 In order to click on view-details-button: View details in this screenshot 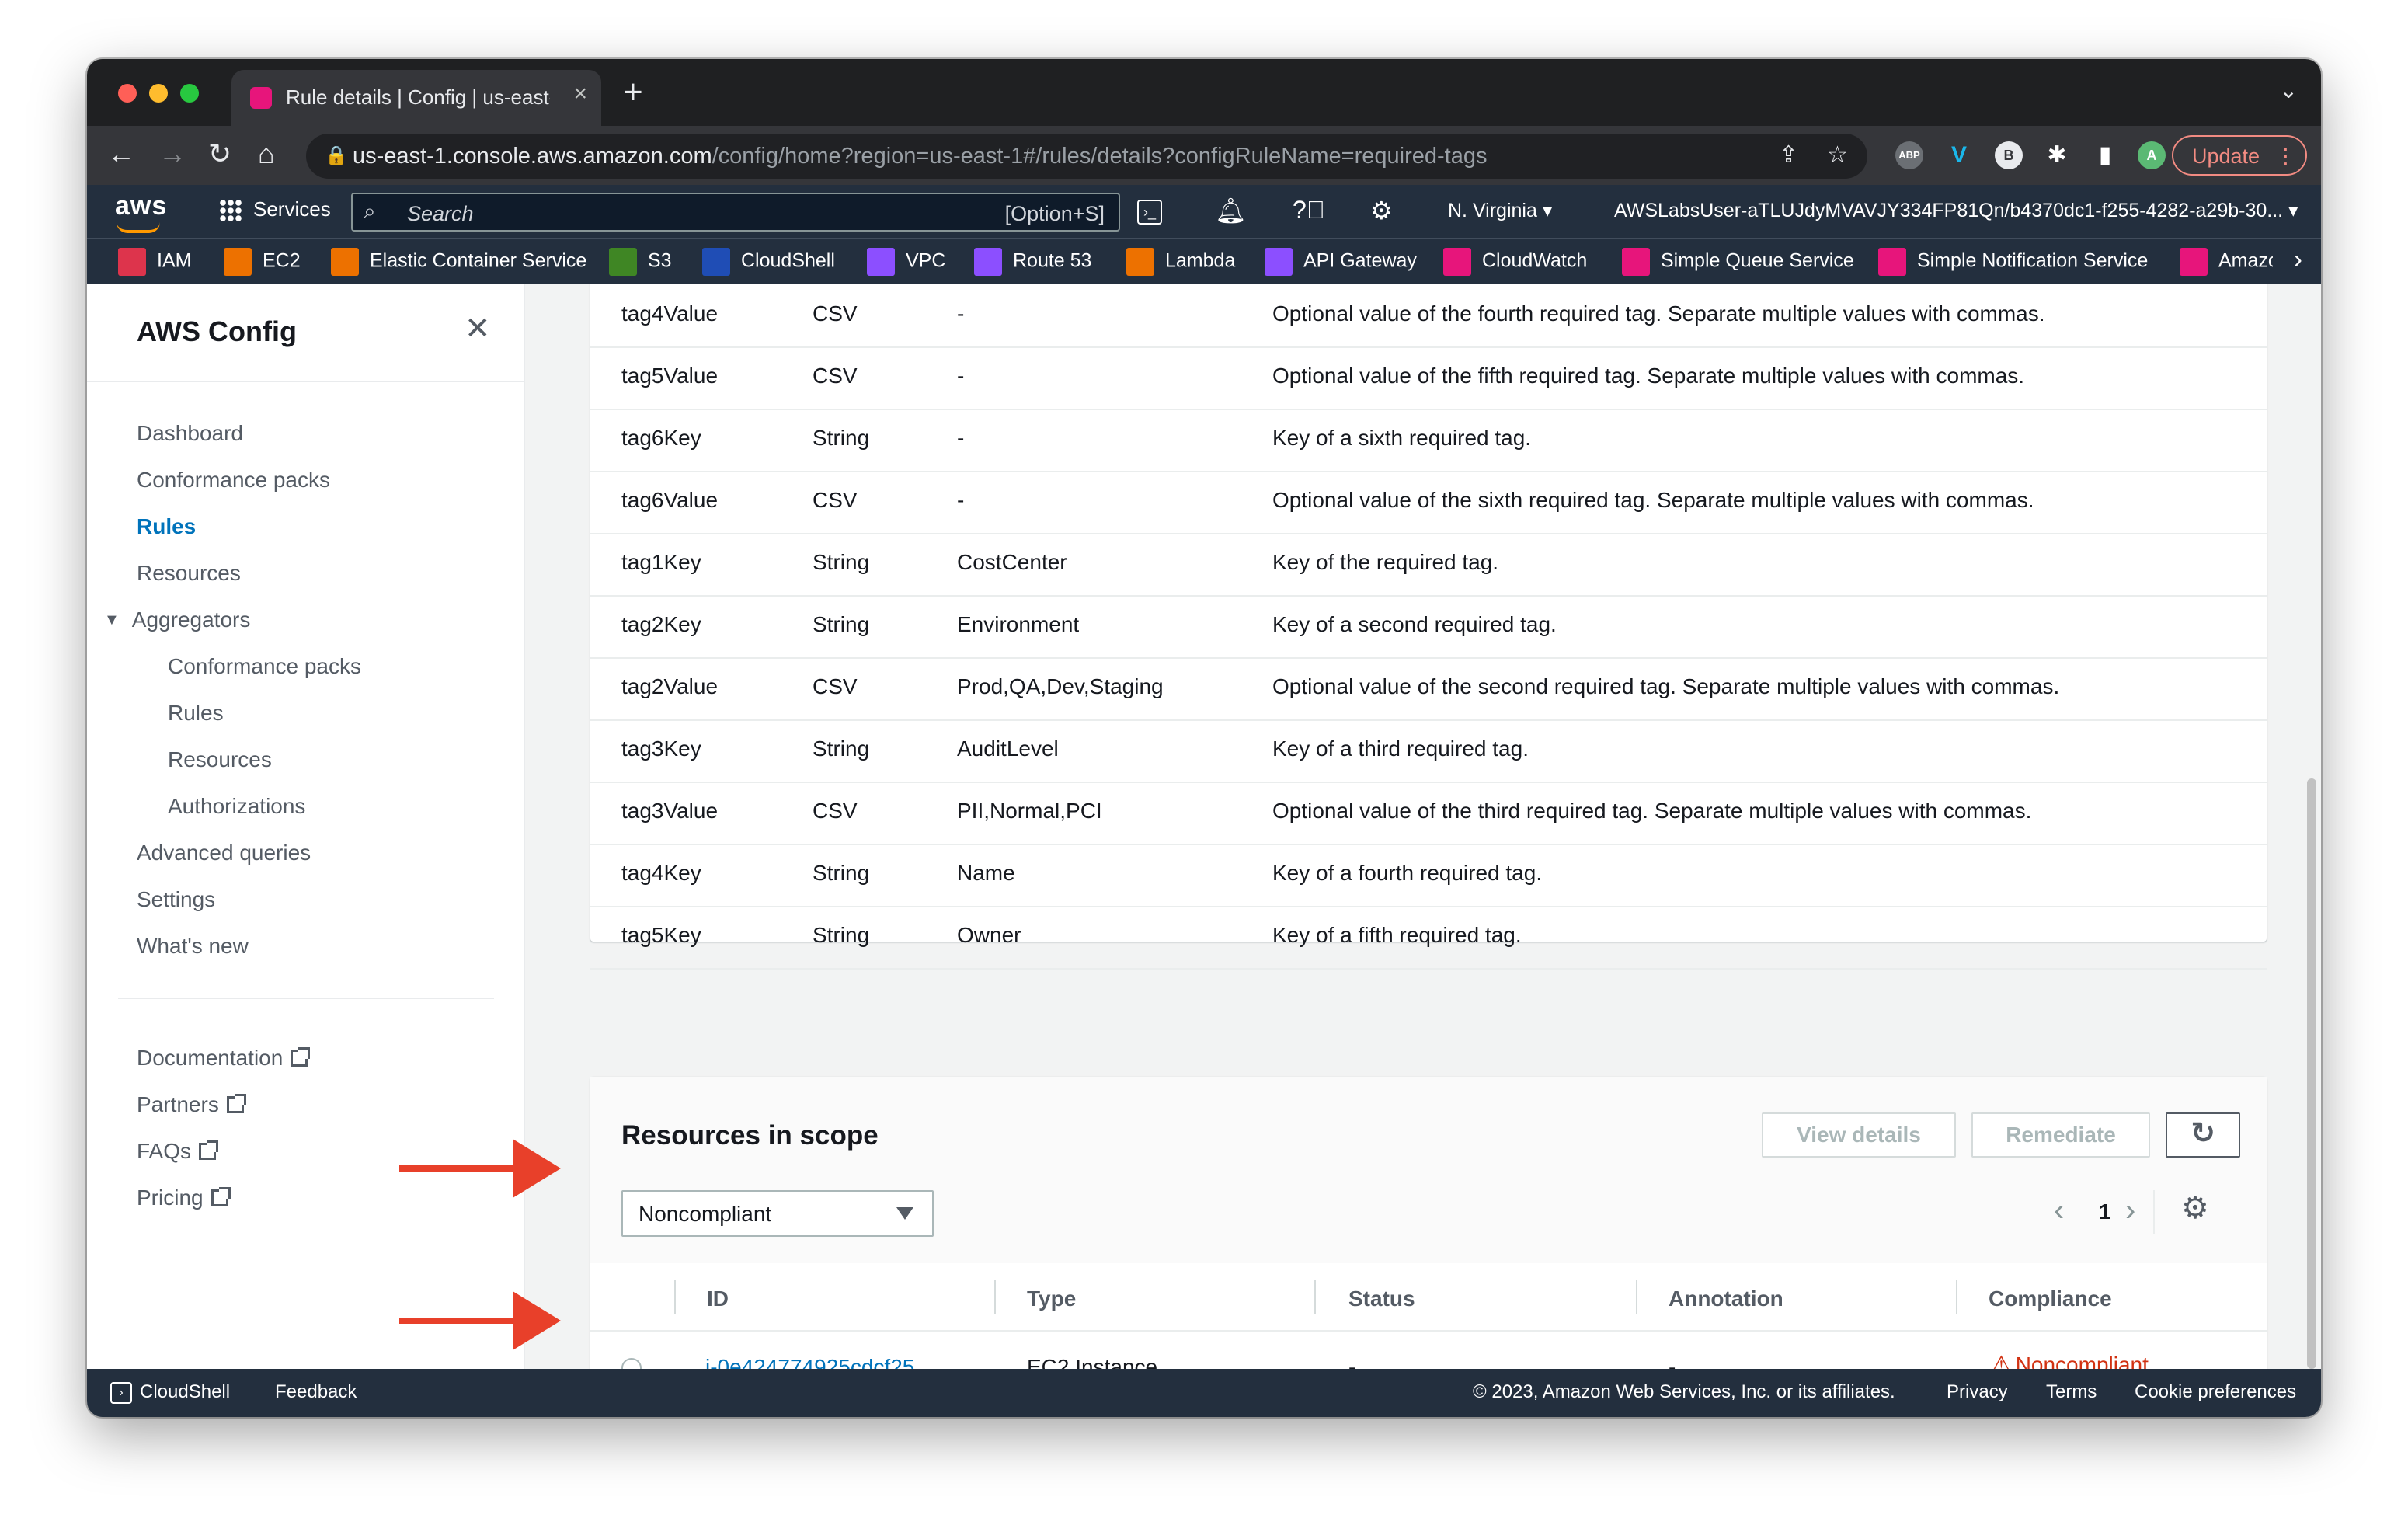, I will do `click(1859, 1135)`.